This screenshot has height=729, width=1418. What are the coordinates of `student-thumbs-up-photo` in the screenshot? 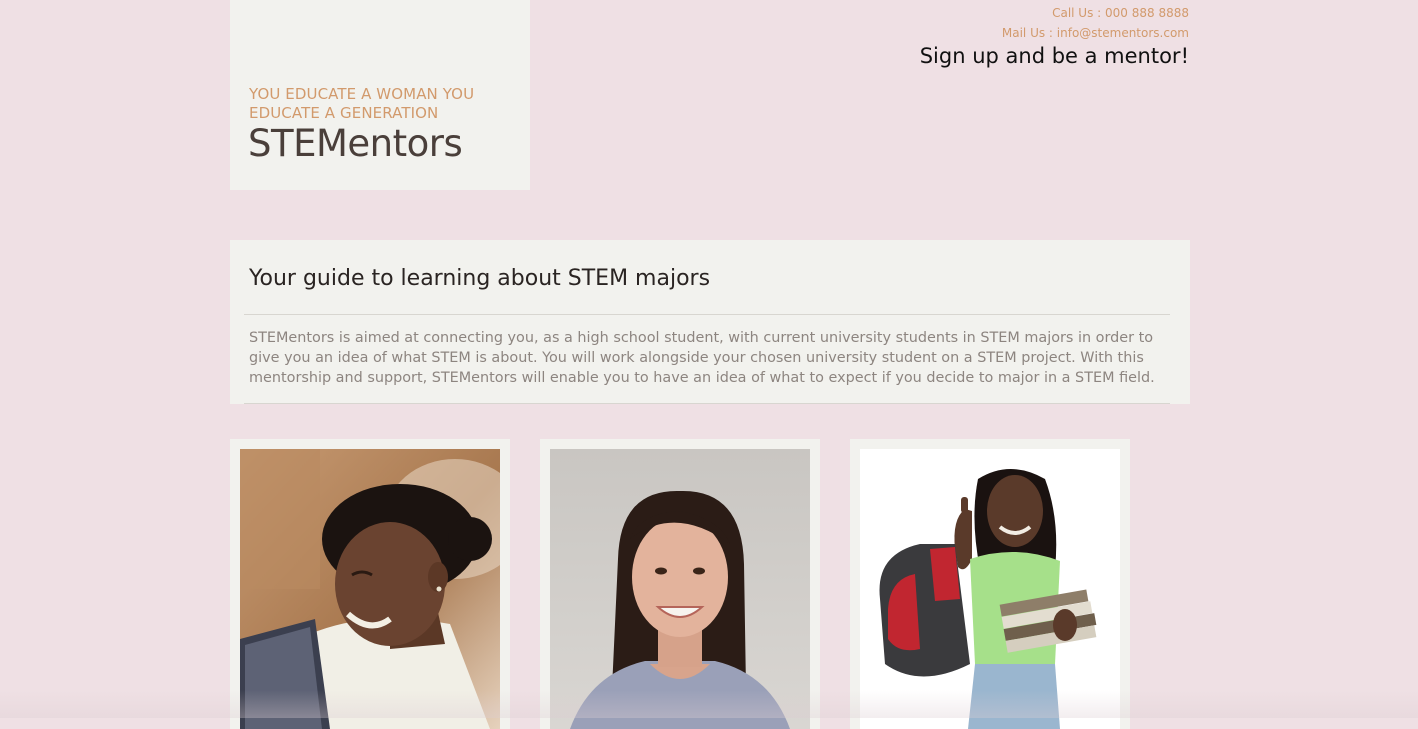 It's located at (990, 589).